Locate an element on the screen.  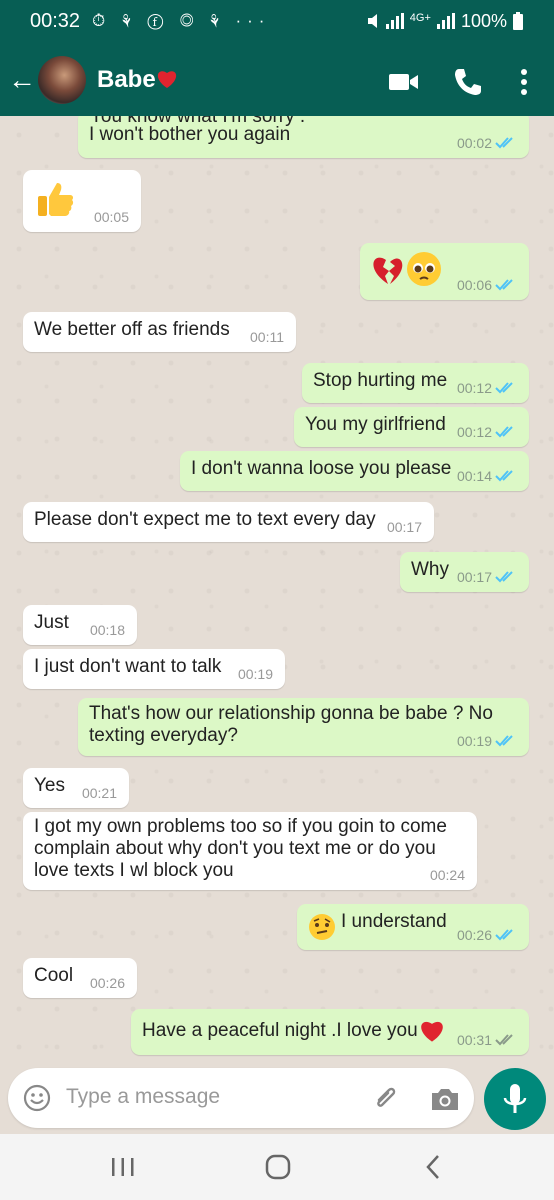
message-incoming: I just don't want to talk 00:19 is located at coordinates (154, 669).